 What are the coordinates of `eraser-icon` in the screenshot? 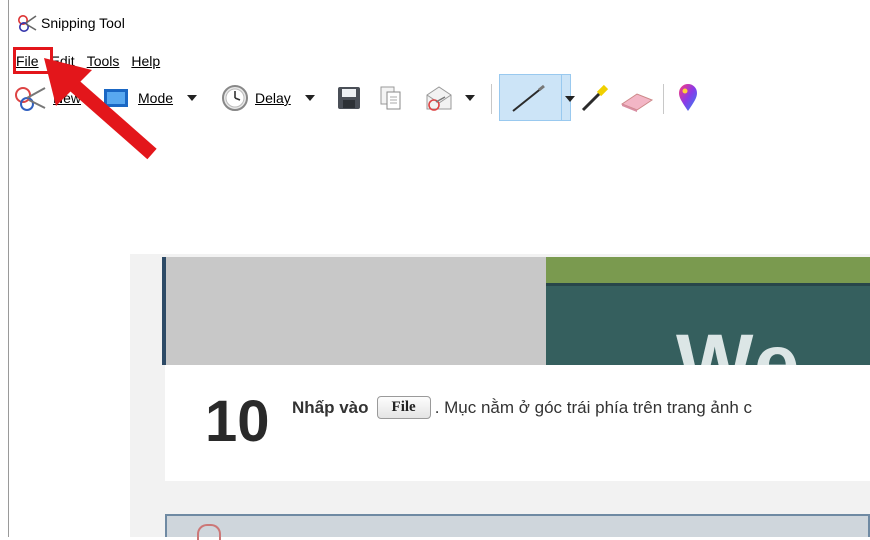 It's located at (637, 99).